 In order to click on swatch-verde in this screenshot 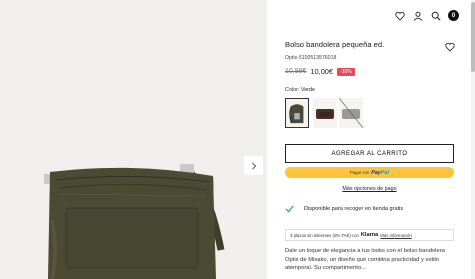, I will do `click(297, 113)`.